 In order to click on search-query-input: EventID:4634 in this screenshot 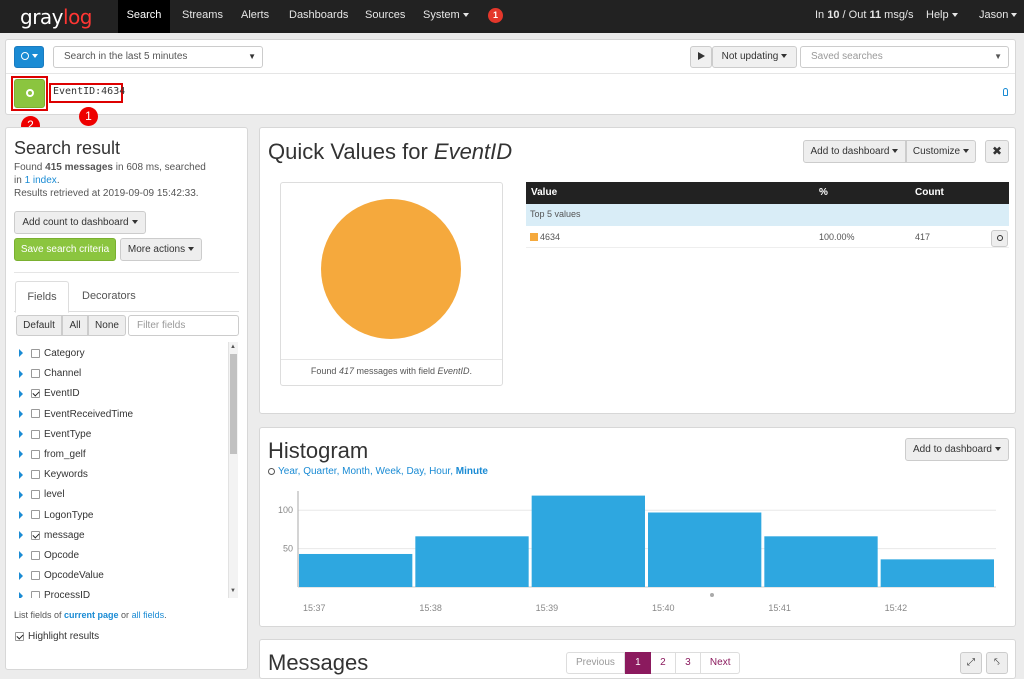, I will do `click(89, 91)`.